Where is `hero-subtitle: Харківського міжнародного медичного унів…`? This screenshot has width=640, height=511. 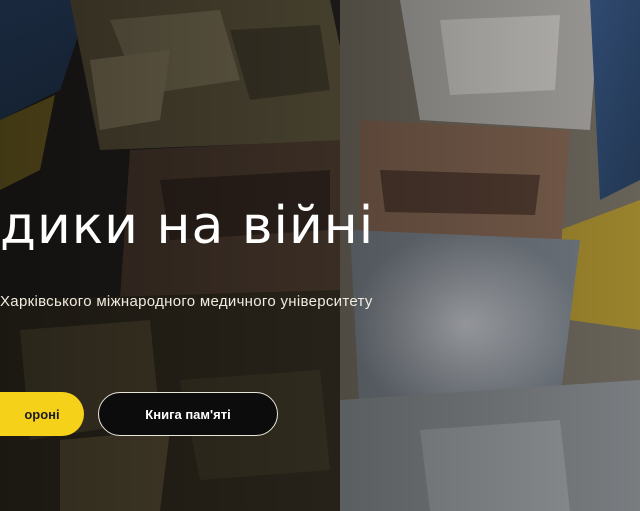
hero-subtitle: Харківського міжнародного медичного унів… is located at coordinates (186, 301).